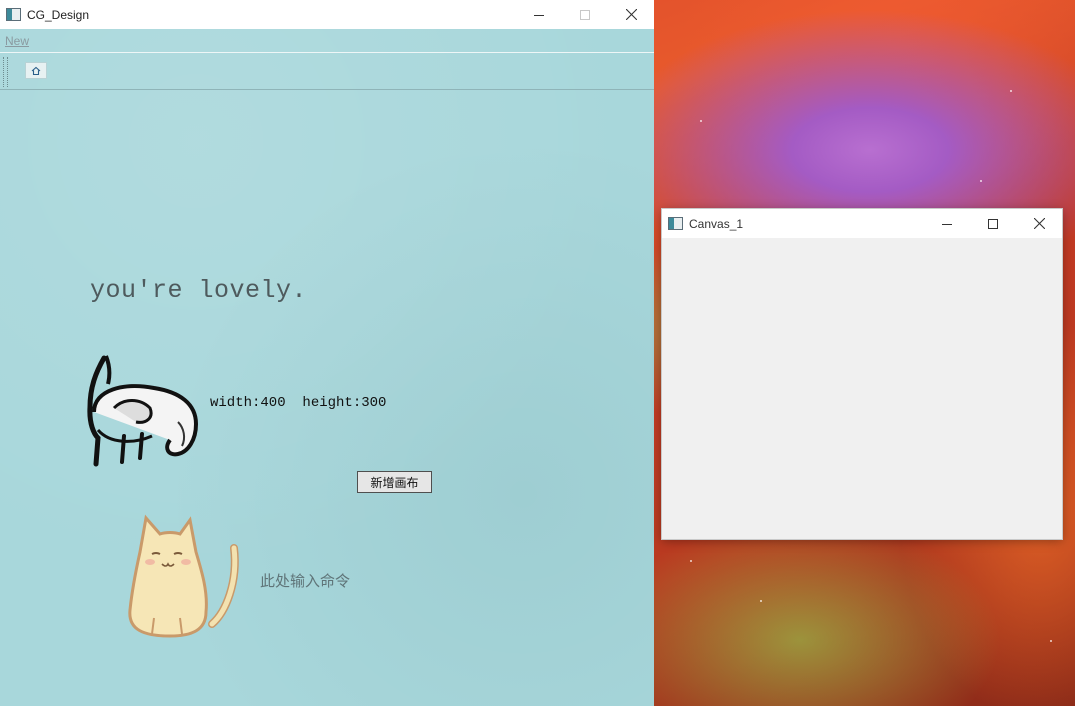 The width and height of the screenshot is (1075, 706). I want to click on menu-new: New, so click(17, 41).